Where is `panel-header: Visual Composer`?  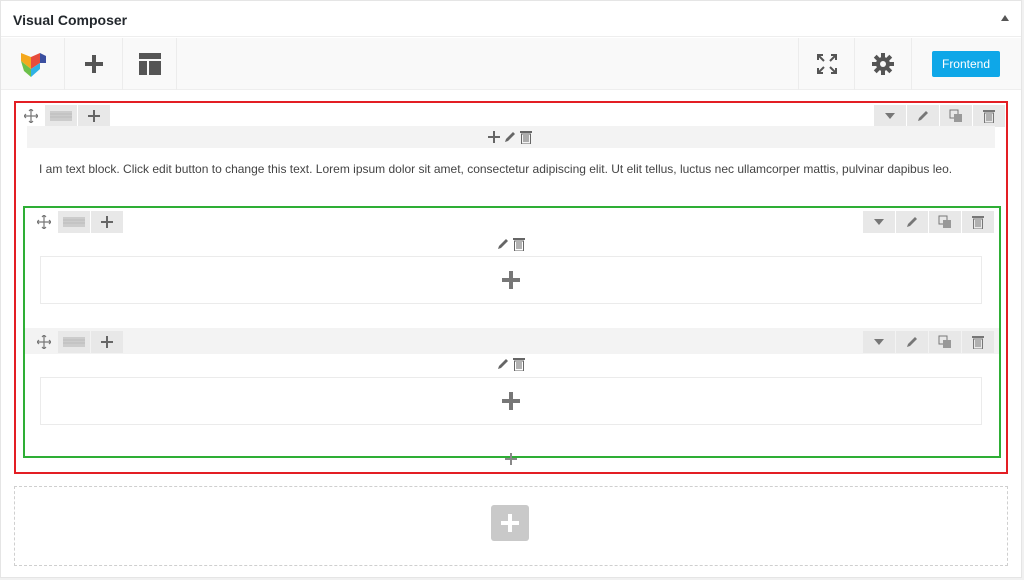 panel-header: Visual Composer is located at coordinates (511, 19).